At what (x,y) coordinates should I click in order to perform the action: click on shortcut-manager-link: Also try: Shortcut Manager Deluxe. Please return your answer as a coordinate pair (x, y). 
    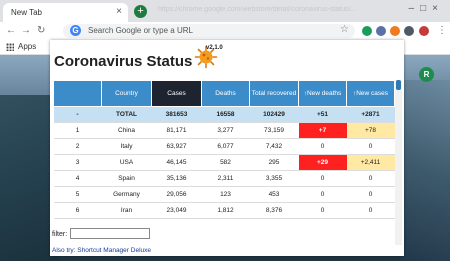
    Looking at the image, I should click on (101, 250).